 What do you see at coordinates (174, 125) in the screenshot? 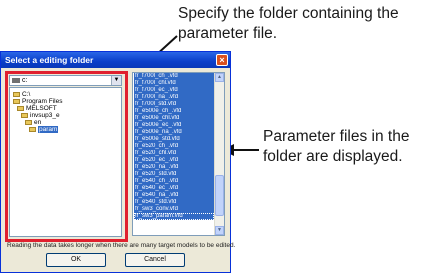
I see `file-list-item: fr_e500e_ec_.vfd` at bounding box center [174, 125].